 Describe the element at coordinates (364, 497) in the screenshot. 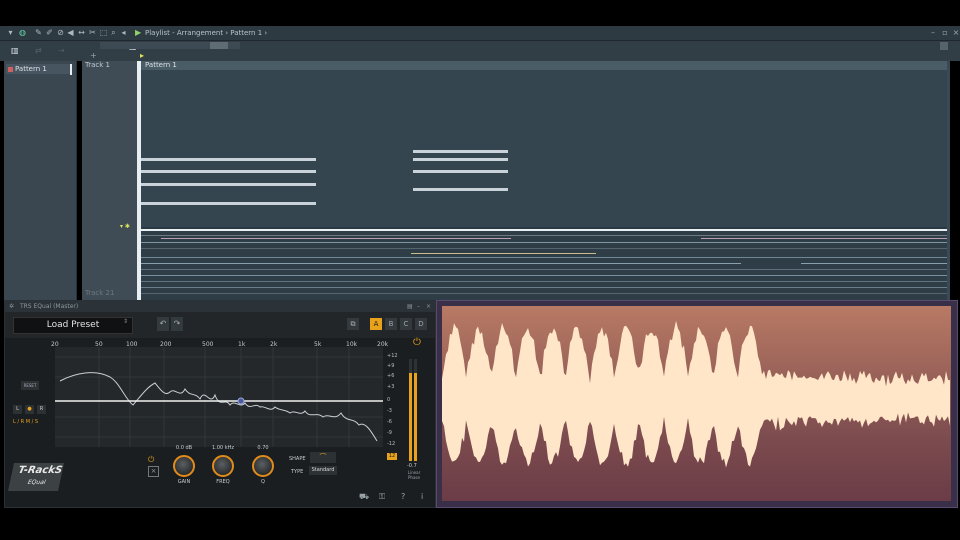

I see `cart-icon: ⛟` at that location.